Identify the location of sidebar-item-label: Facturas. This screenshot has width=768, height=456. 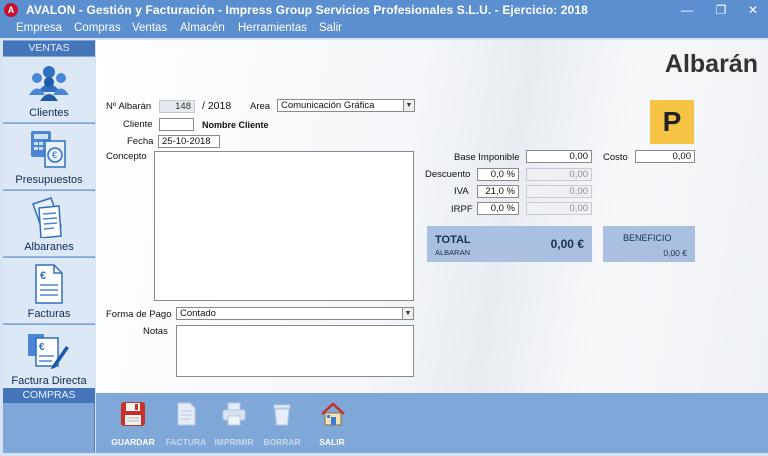
(49, 314).